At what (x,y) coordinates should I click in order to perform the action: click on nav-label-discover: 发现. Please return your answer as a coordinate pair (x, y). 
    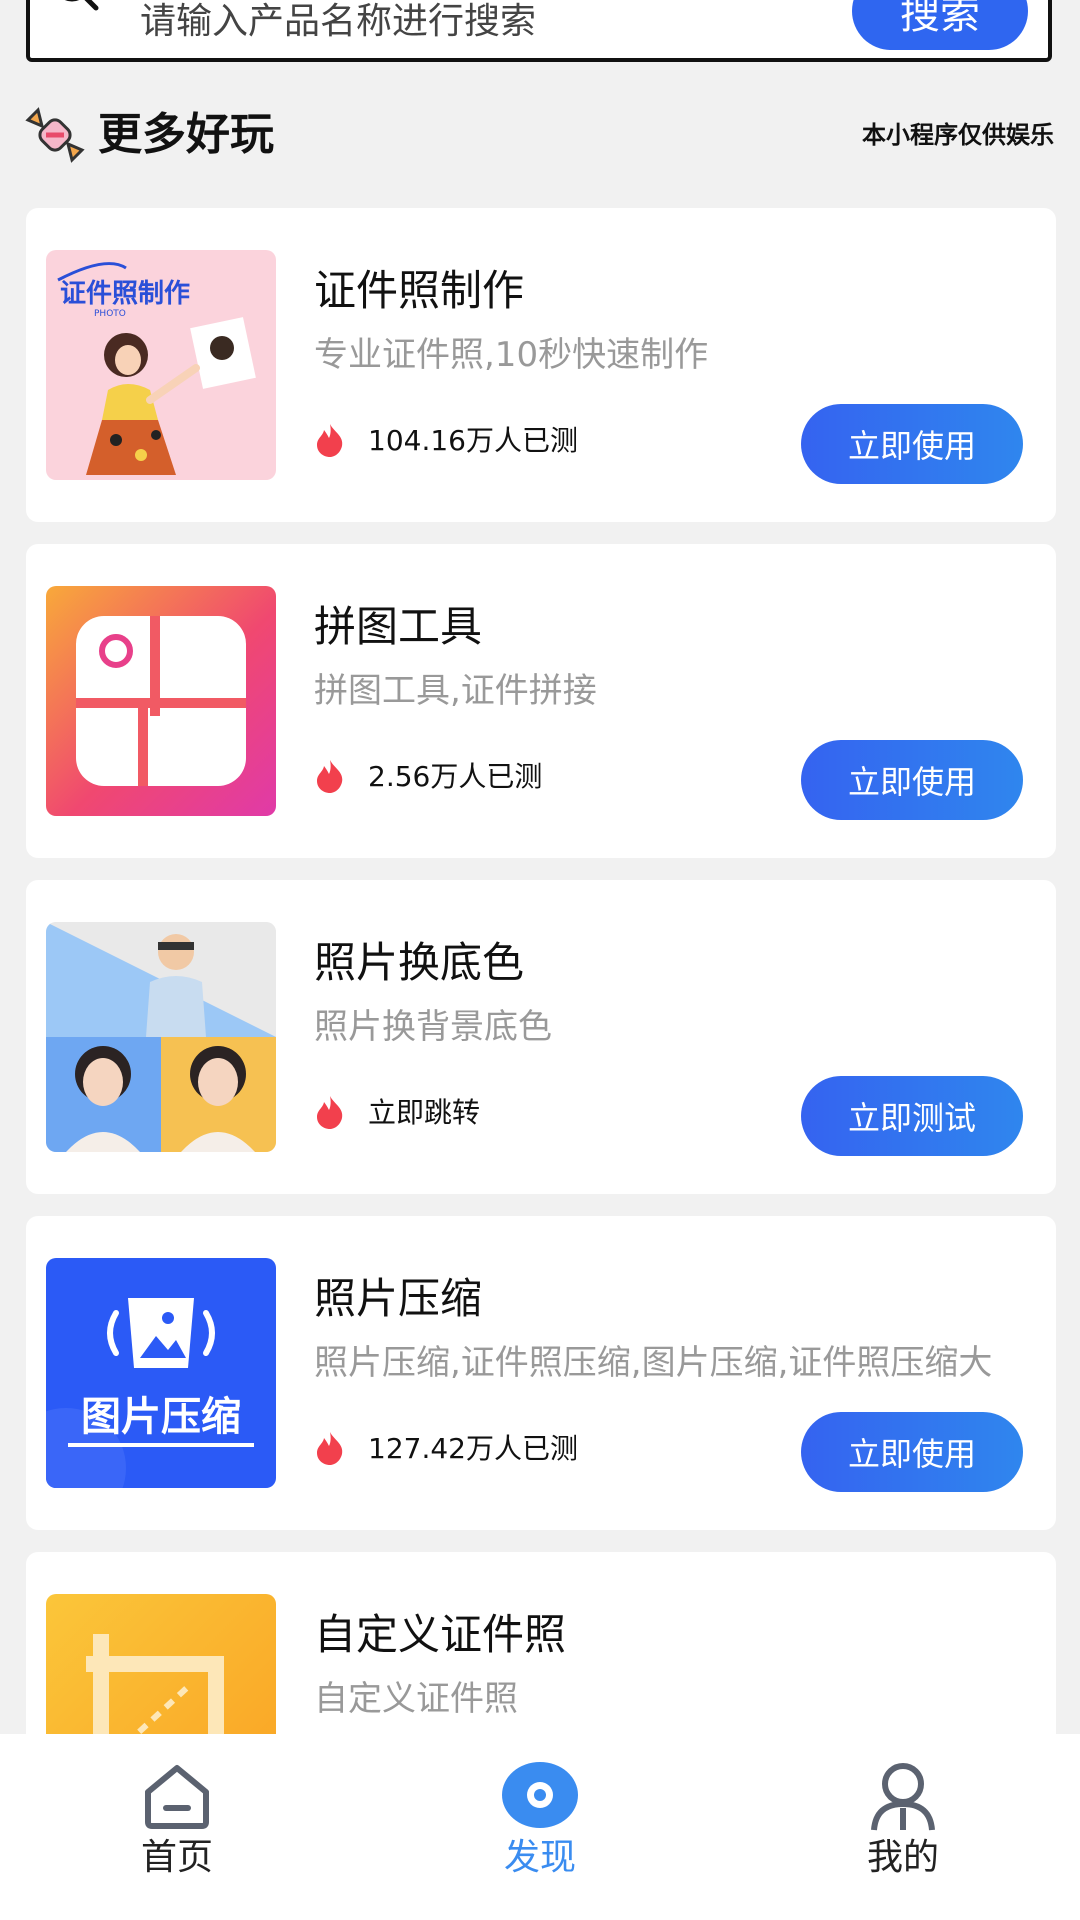
    Looking at the image, I should click on (539, 1857).